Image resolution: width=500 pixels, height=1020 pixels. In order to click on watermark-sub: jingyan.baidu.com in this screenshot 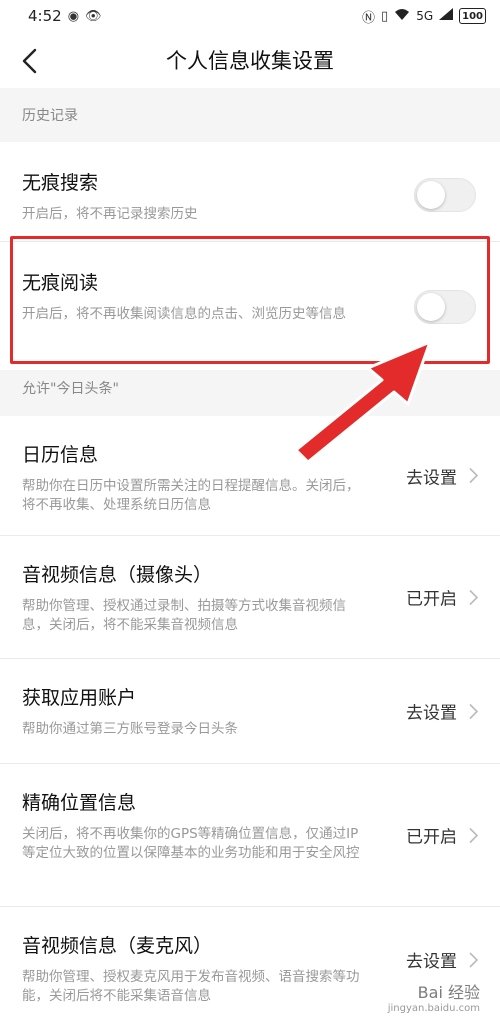, I will do `click(433, 1008)`.